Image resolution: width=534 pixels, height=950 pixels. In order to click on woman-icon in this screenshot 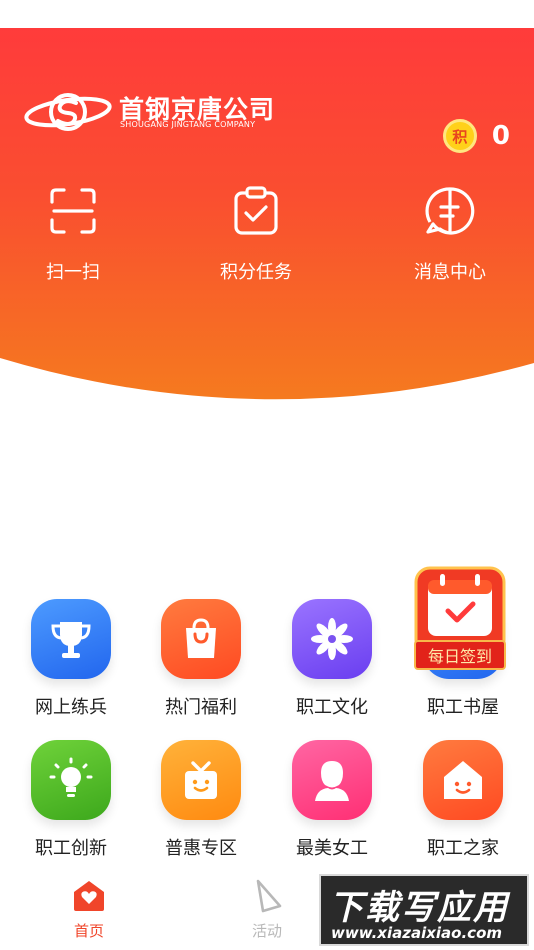, I will do `click(332, 781)`.